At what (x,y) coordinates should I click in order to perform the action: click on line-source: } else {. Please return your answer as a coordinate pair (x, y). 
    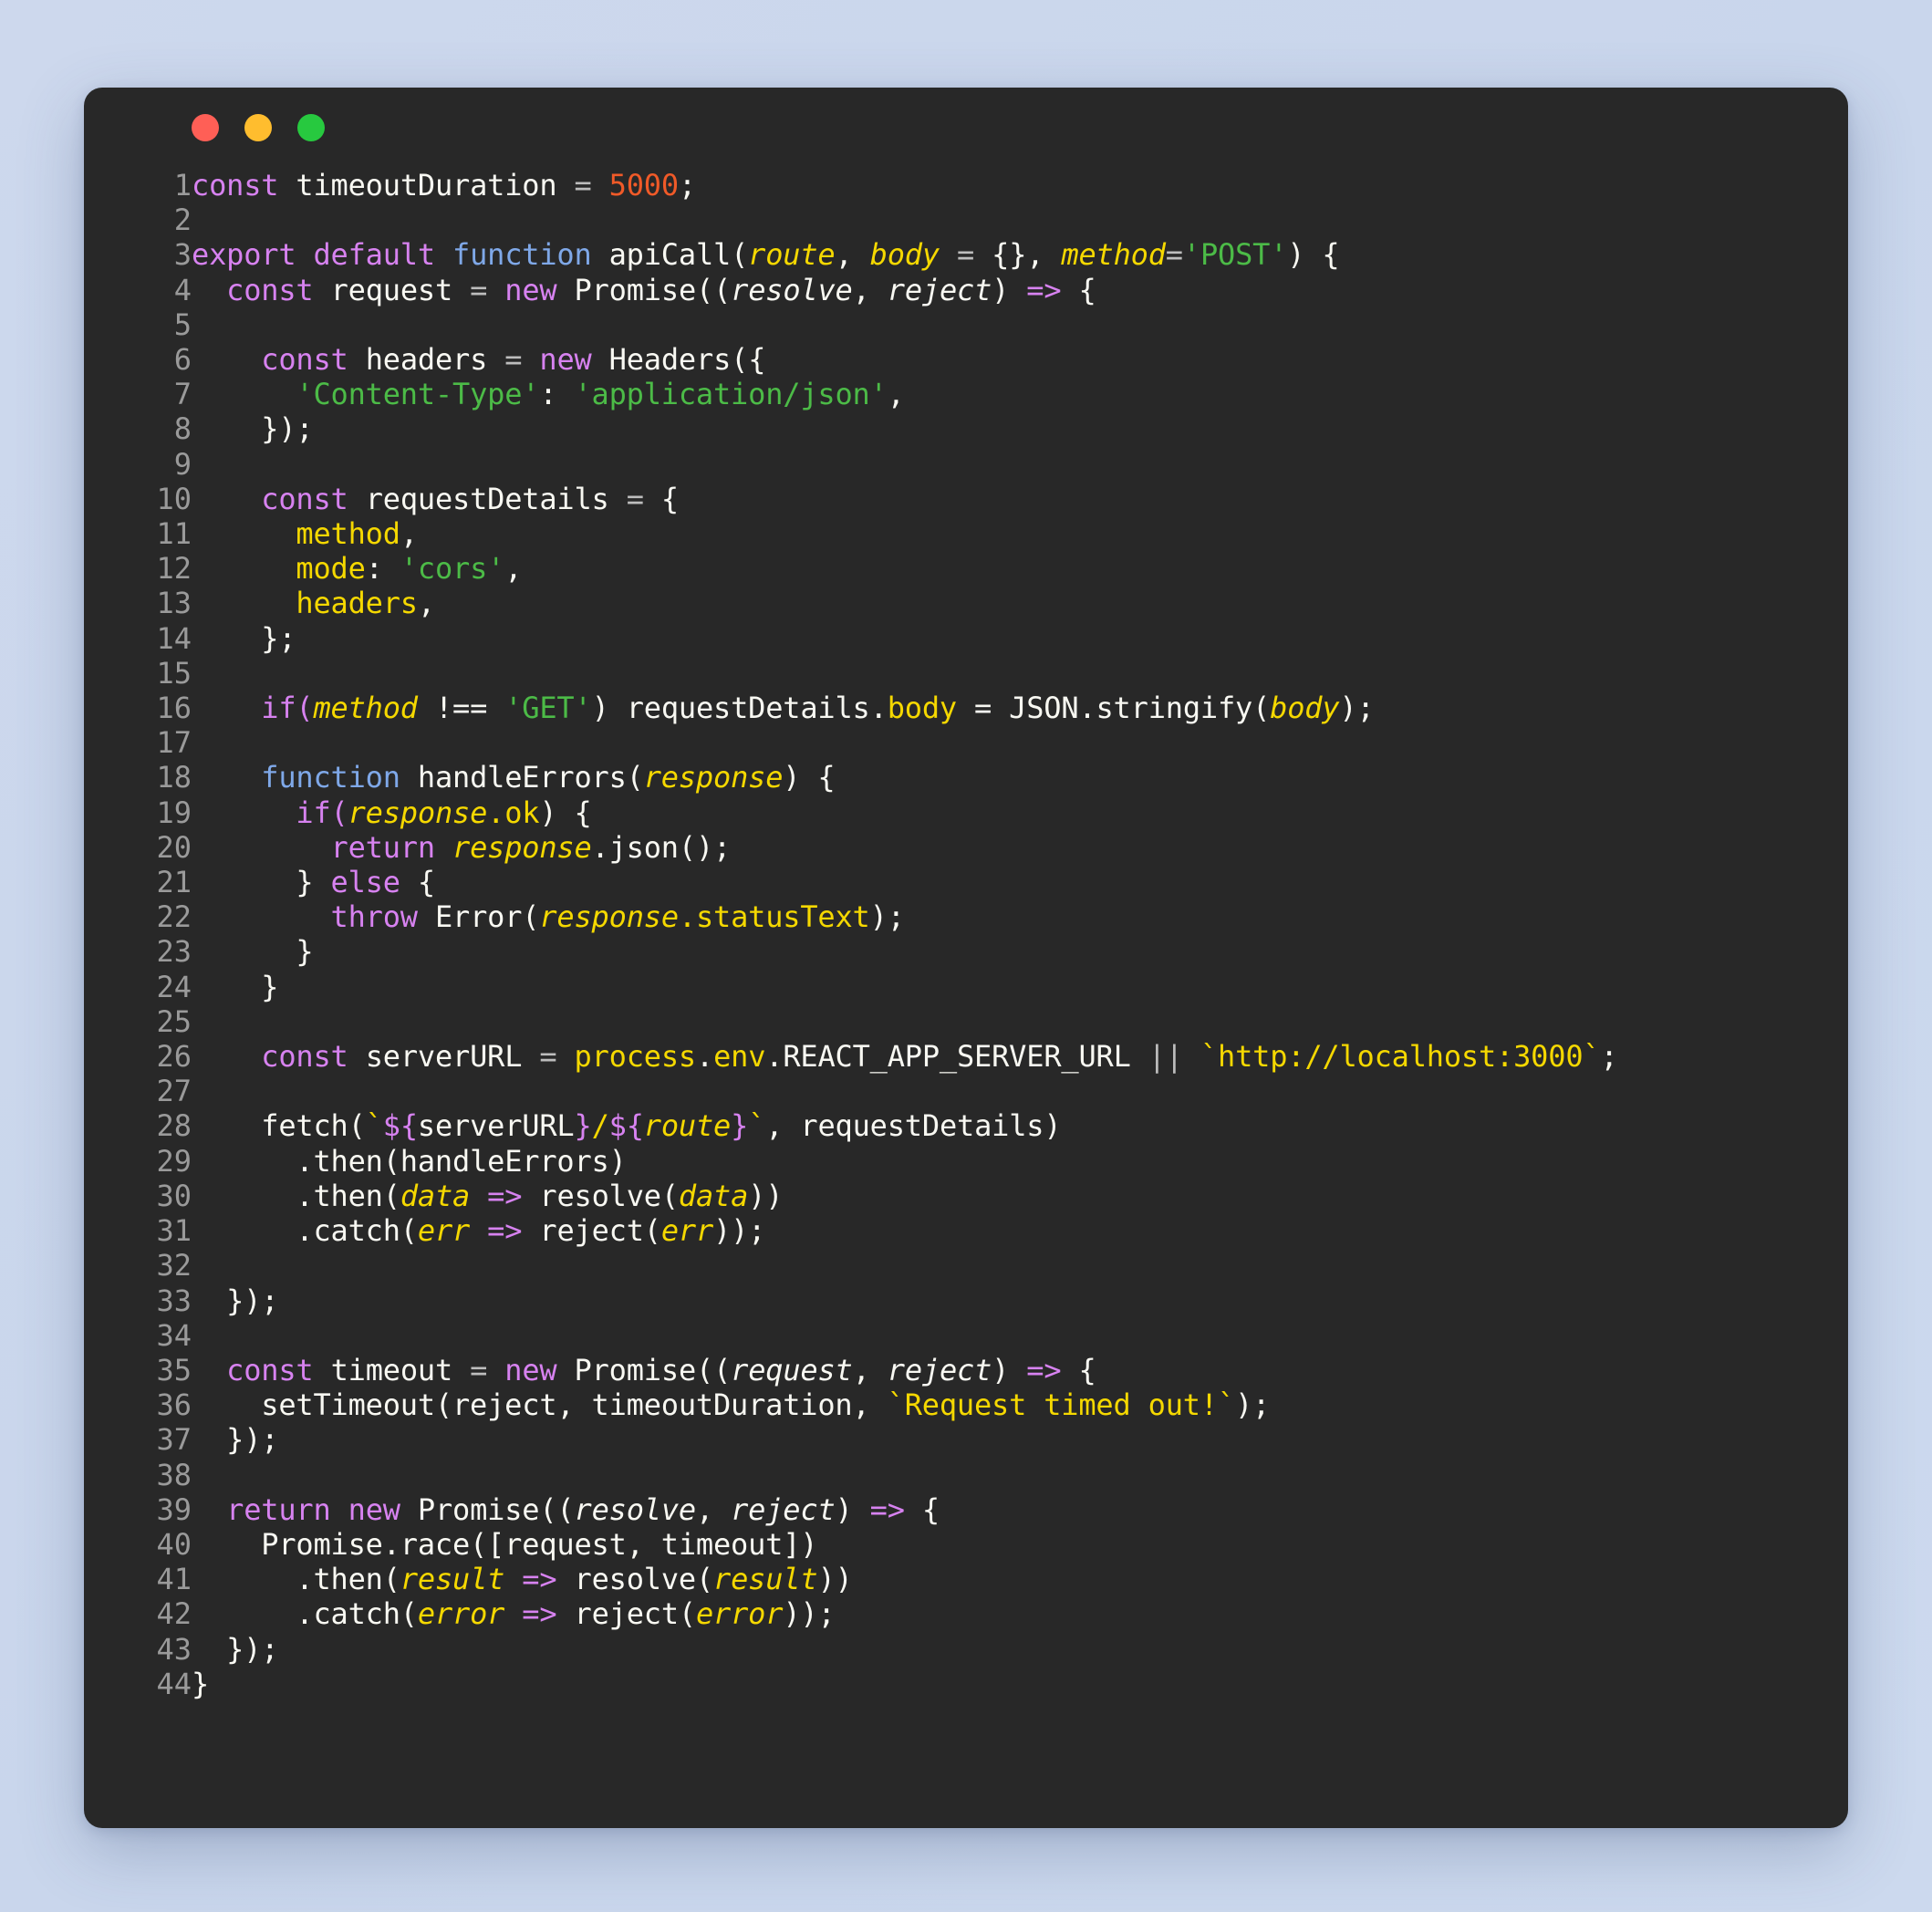
    Looking at the image, I should click on (1002, 882).